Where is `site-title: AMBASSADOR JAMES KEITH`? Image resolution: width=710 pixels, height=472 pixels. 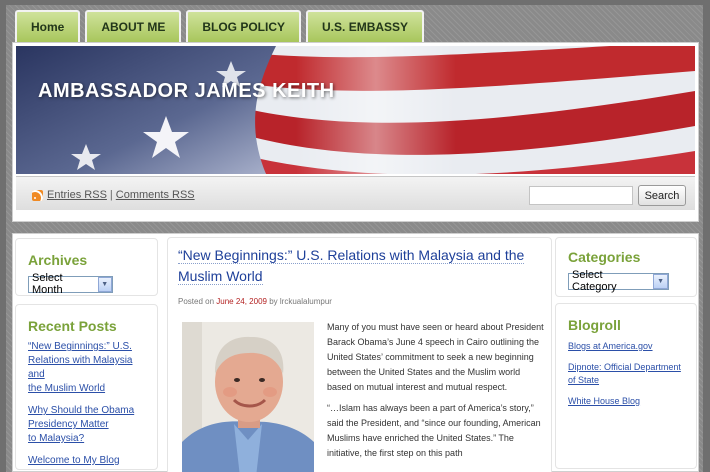
site-title: AMBASSADOR JAMES KEITH is located at coordinates (186, 91).